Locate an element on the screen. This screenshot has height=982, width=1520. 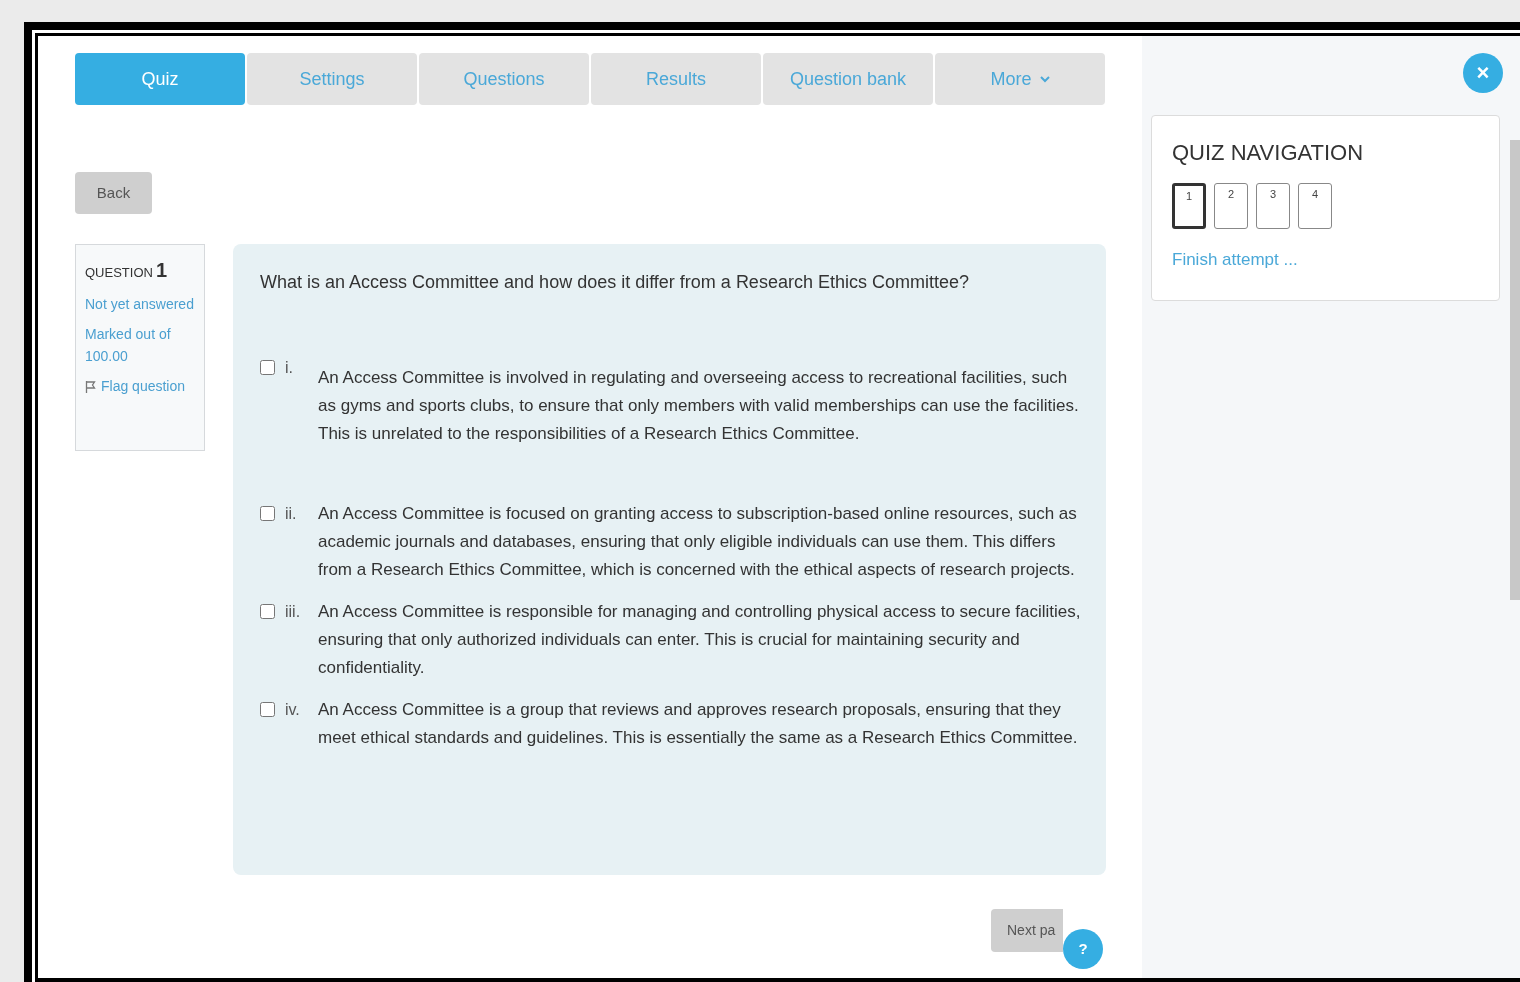
option-number: i. is located at coordinates (289, 368).